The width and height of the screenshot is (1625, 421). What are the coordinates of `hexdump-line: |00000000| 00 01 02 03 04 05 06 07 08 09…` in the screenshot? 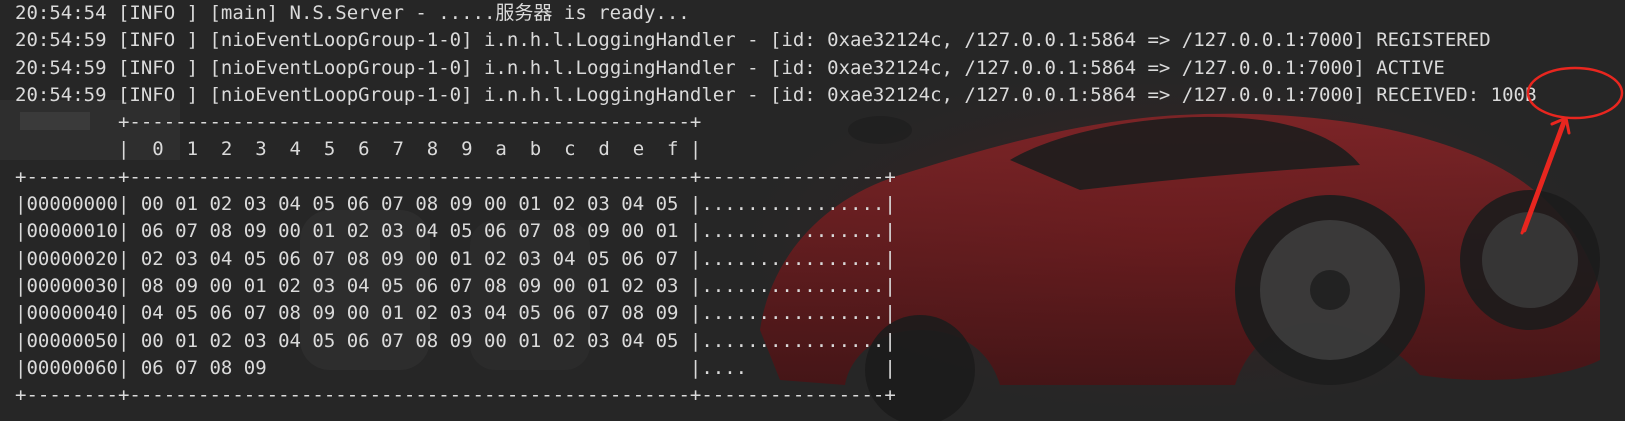 It's located at (455, 204).